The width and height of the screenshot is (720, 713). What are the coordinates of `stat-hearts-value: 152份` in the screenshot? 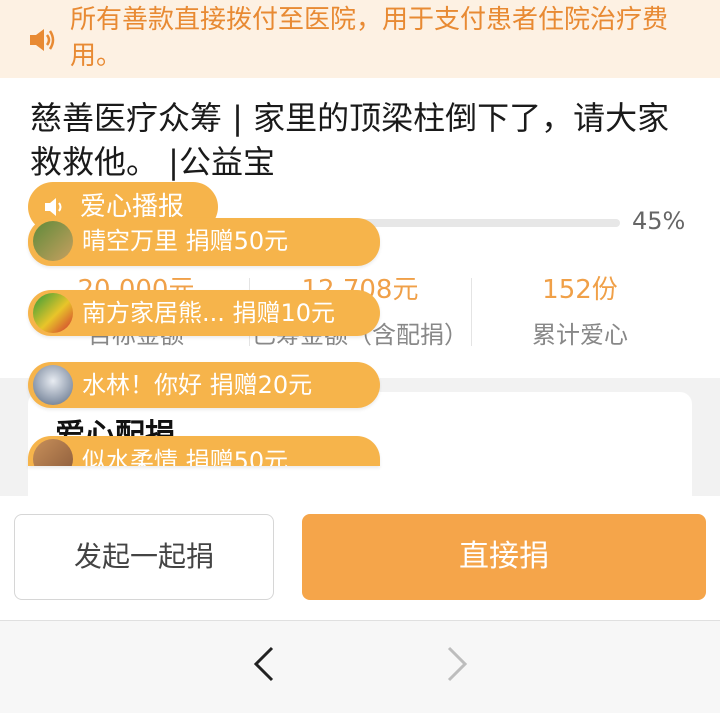 It's located at (580, 290).